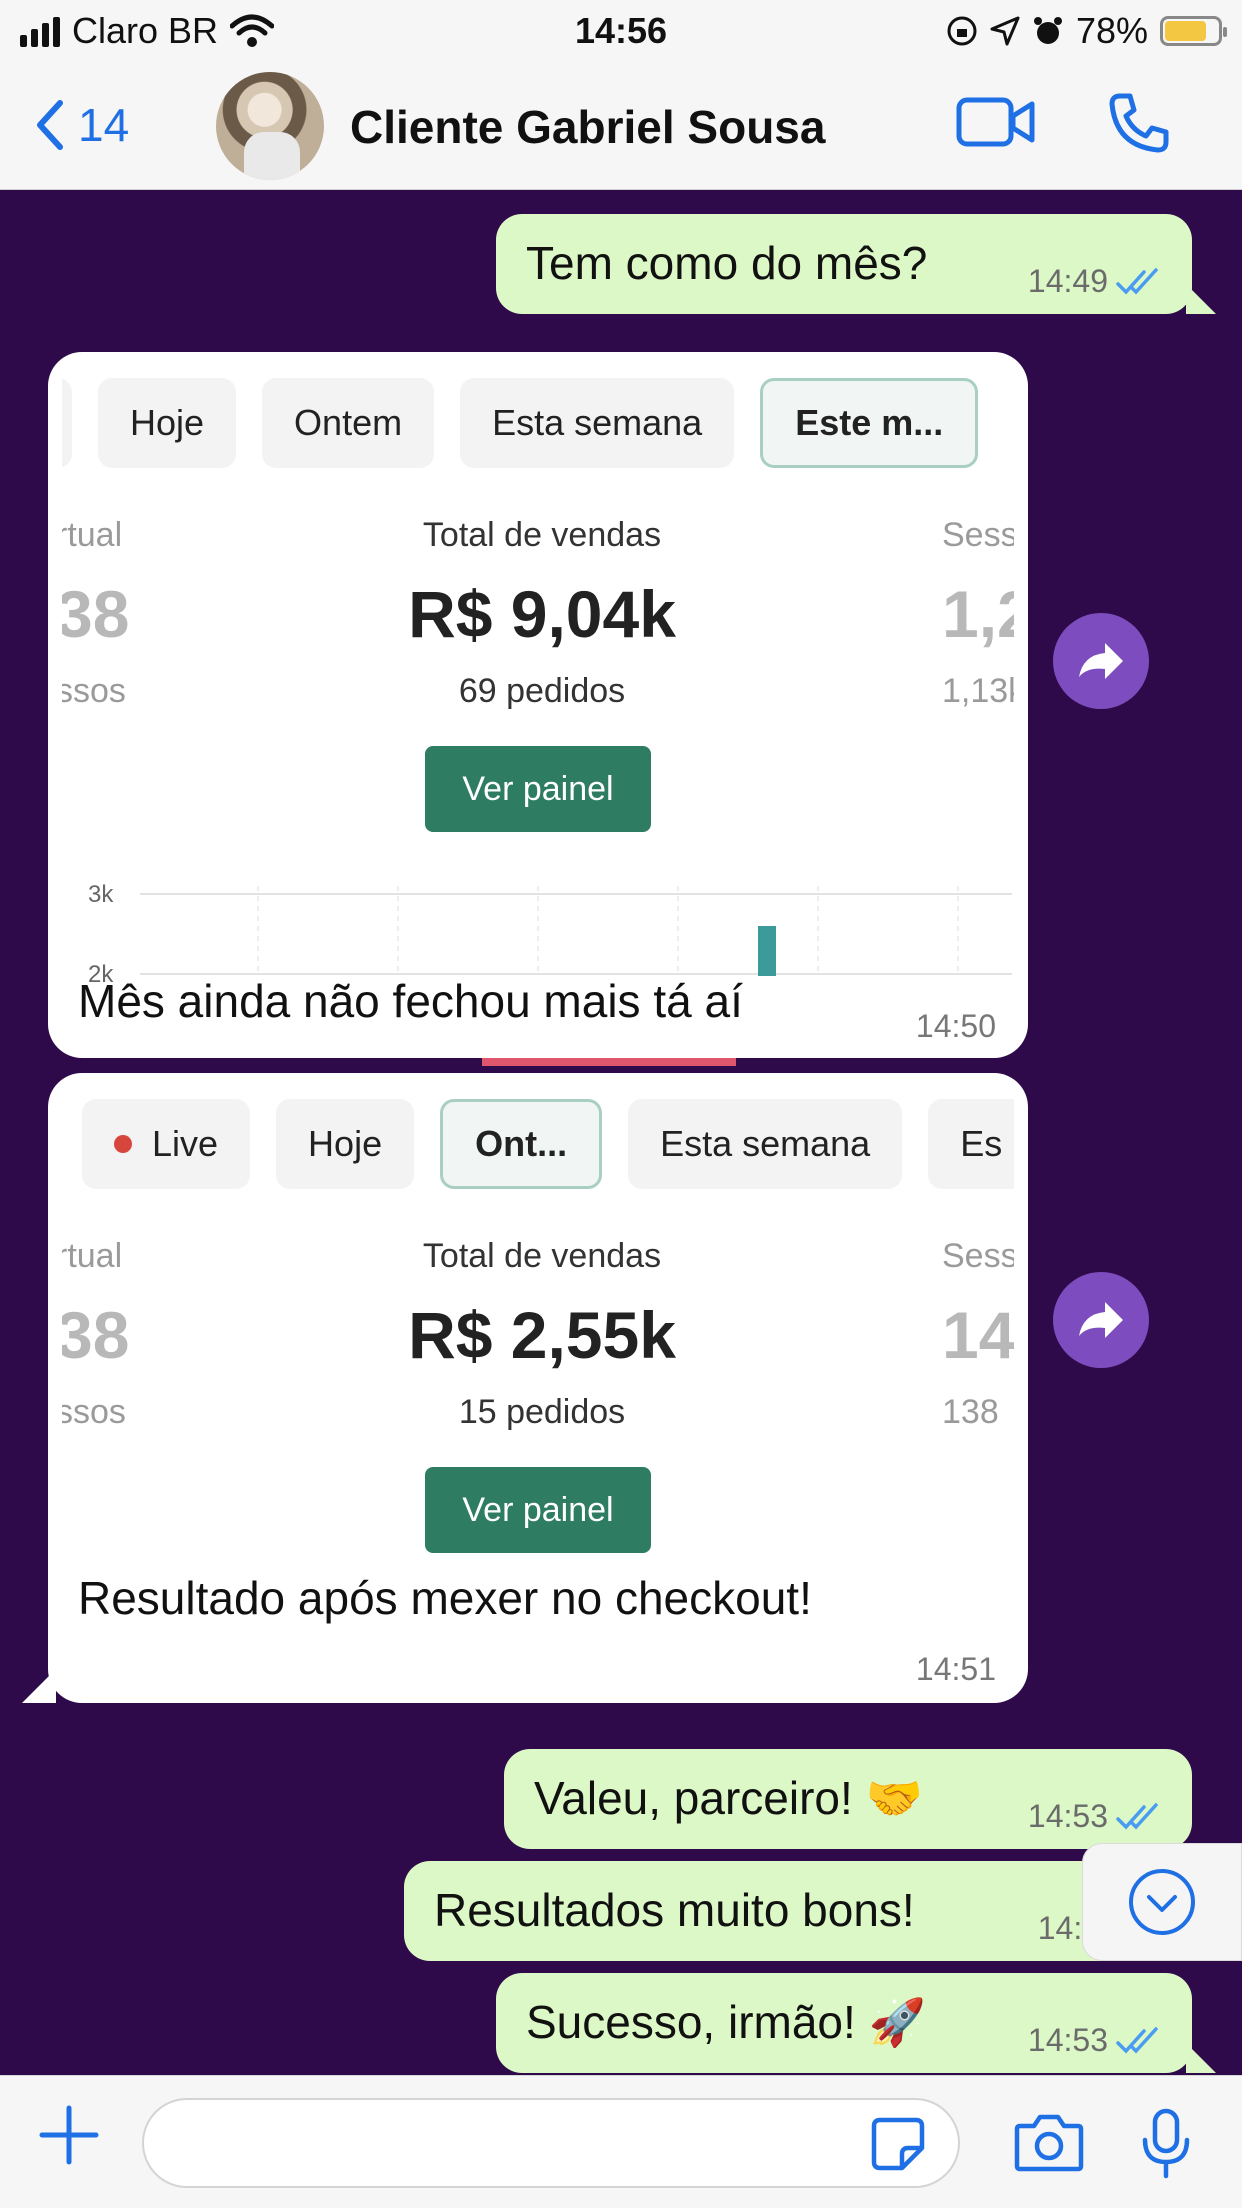  Describe the element at coordinates (542, 1412) in the screenshot. I see `orders-count: 15 pedidos` at that location.